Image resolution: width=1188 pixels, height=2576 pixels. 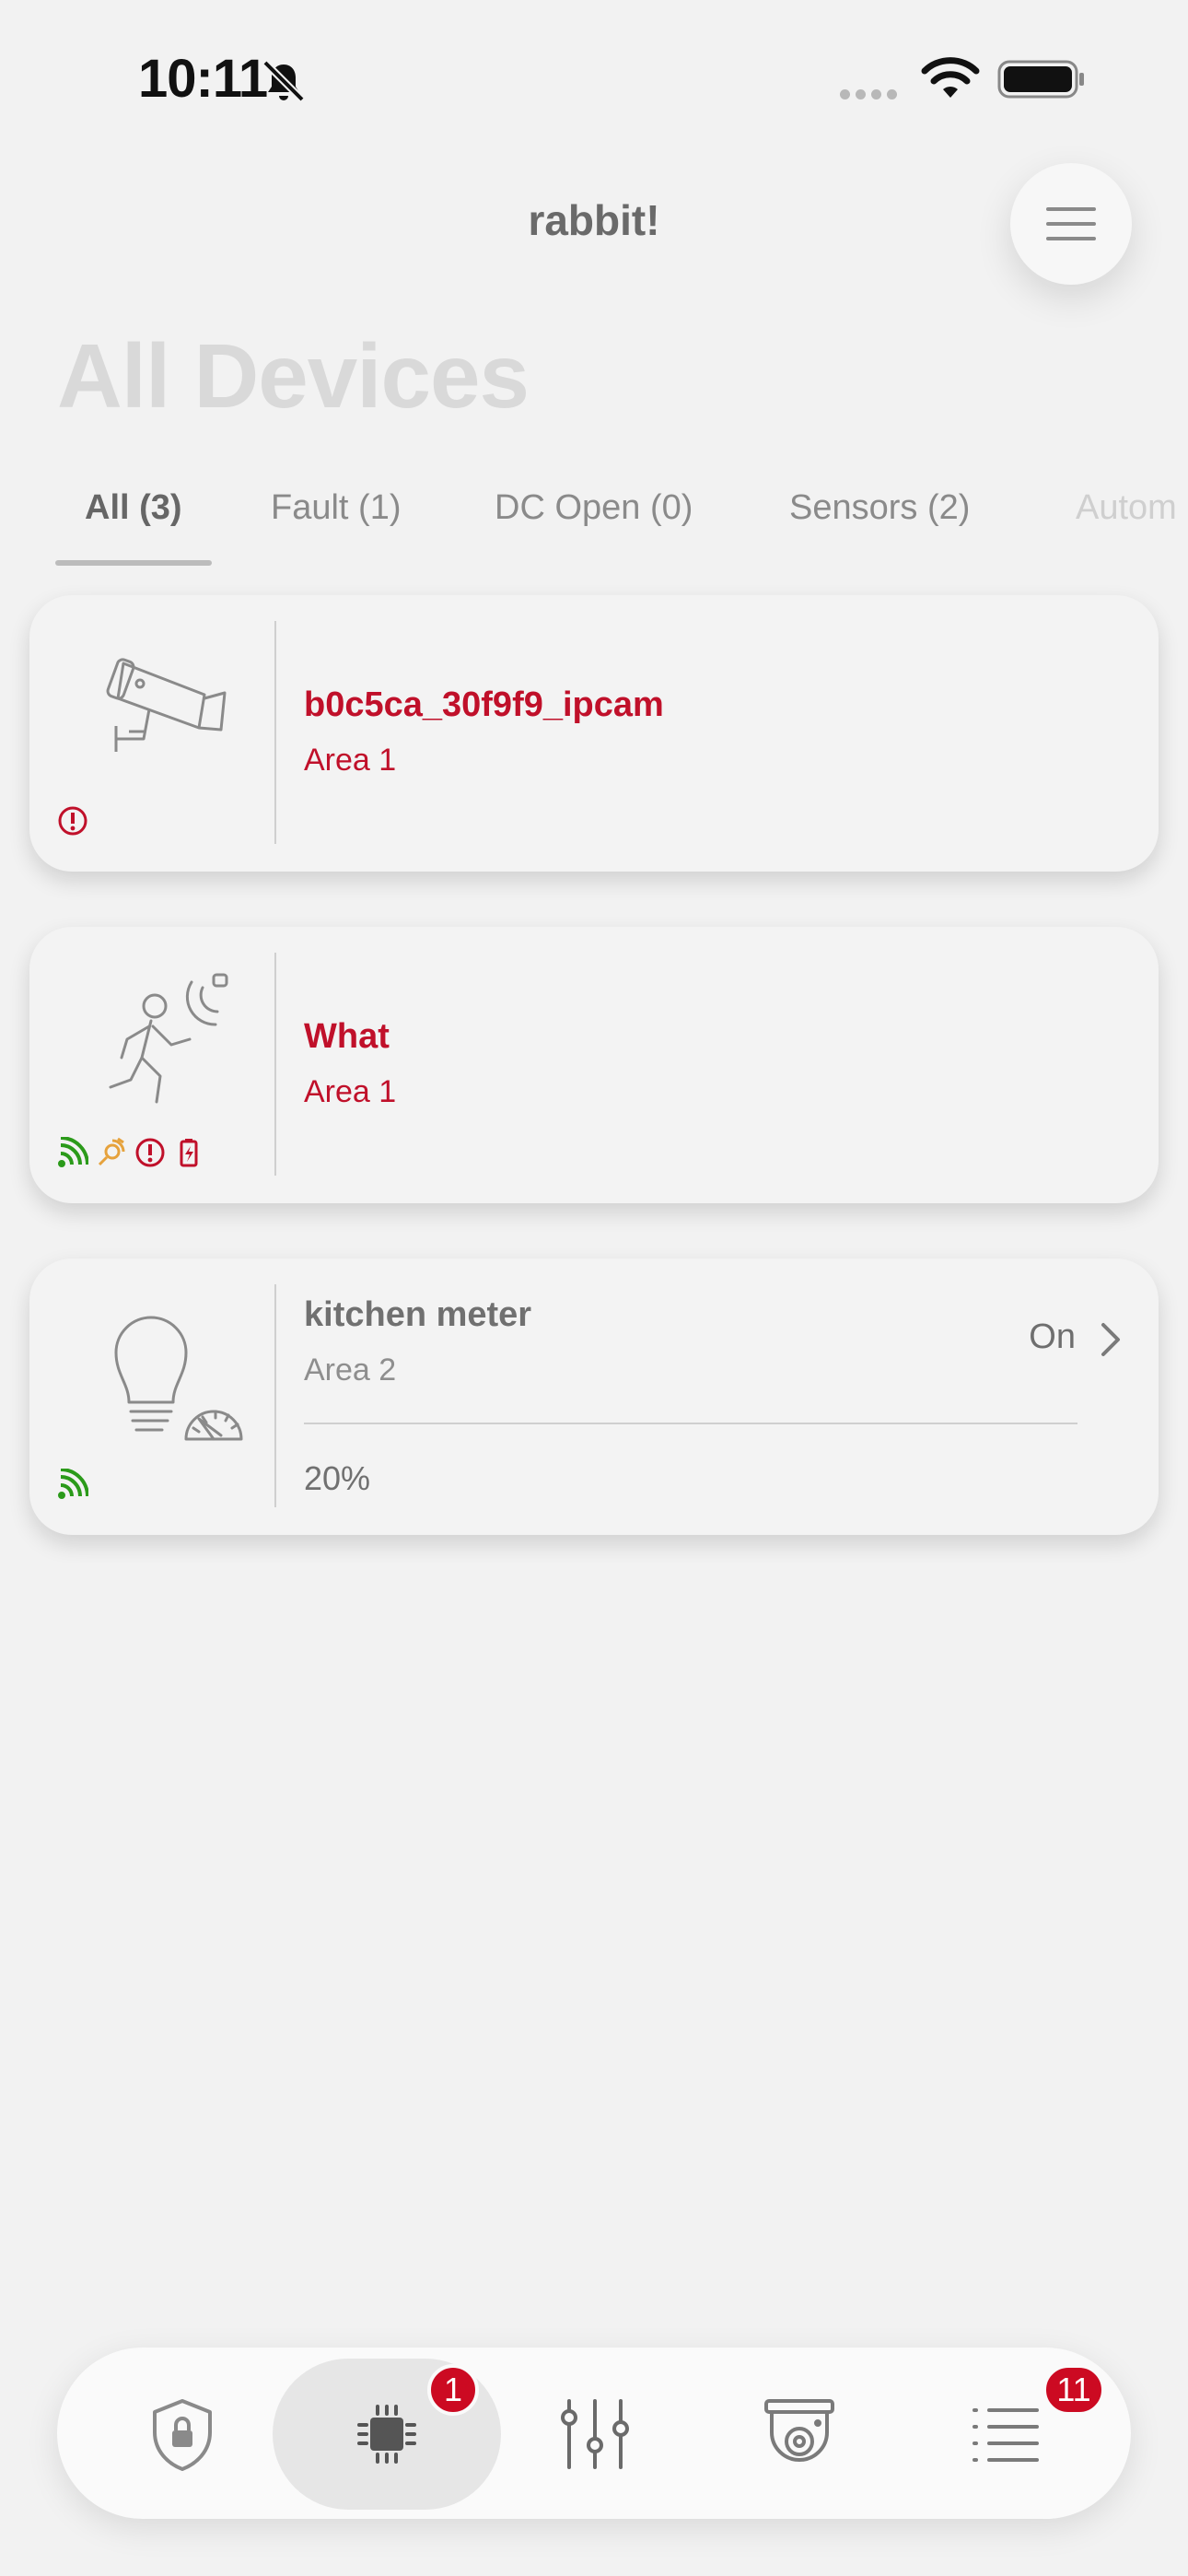 What do you see at coordinates (595, 2434) in the screenshot?
I see `controls-sliders-icon` at bounding box center [595, 2434].